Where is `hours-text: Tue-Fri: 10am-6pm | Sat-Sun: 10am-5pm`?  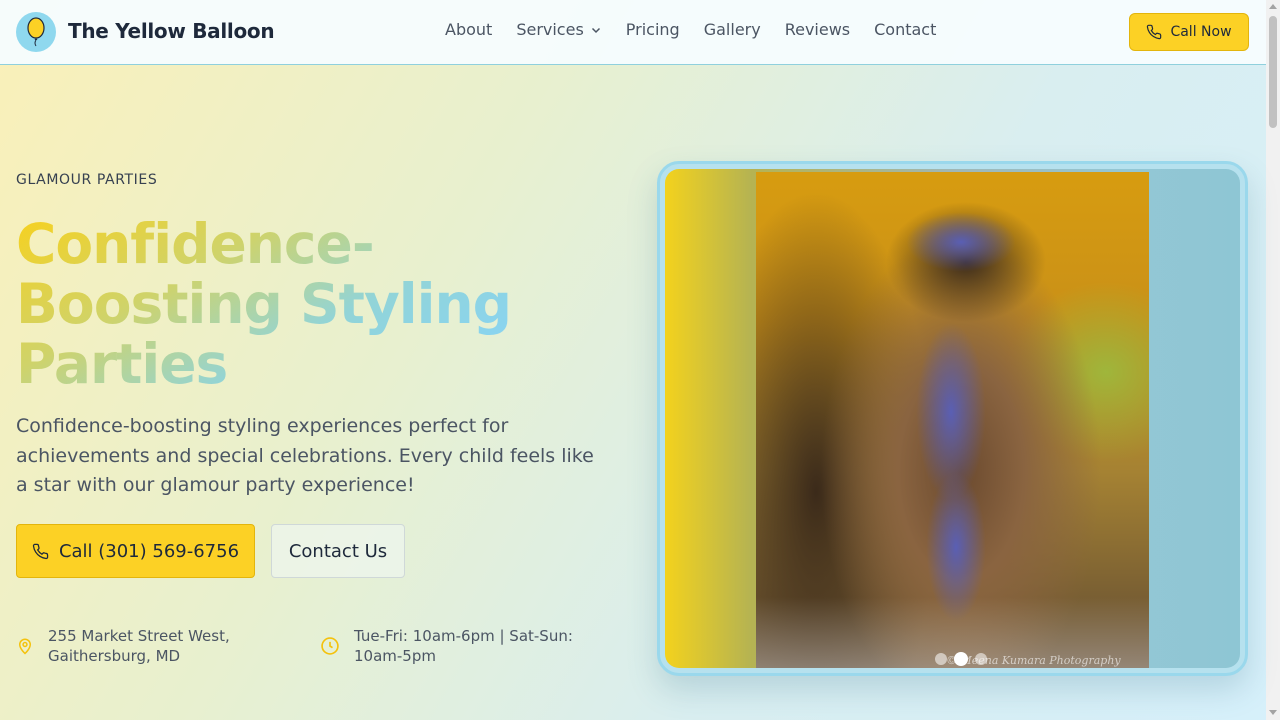
hours-text: Tue-Fri: 10am-6pm | Sat-Sun: 10am-5pm is located at coordinates (463, 646).